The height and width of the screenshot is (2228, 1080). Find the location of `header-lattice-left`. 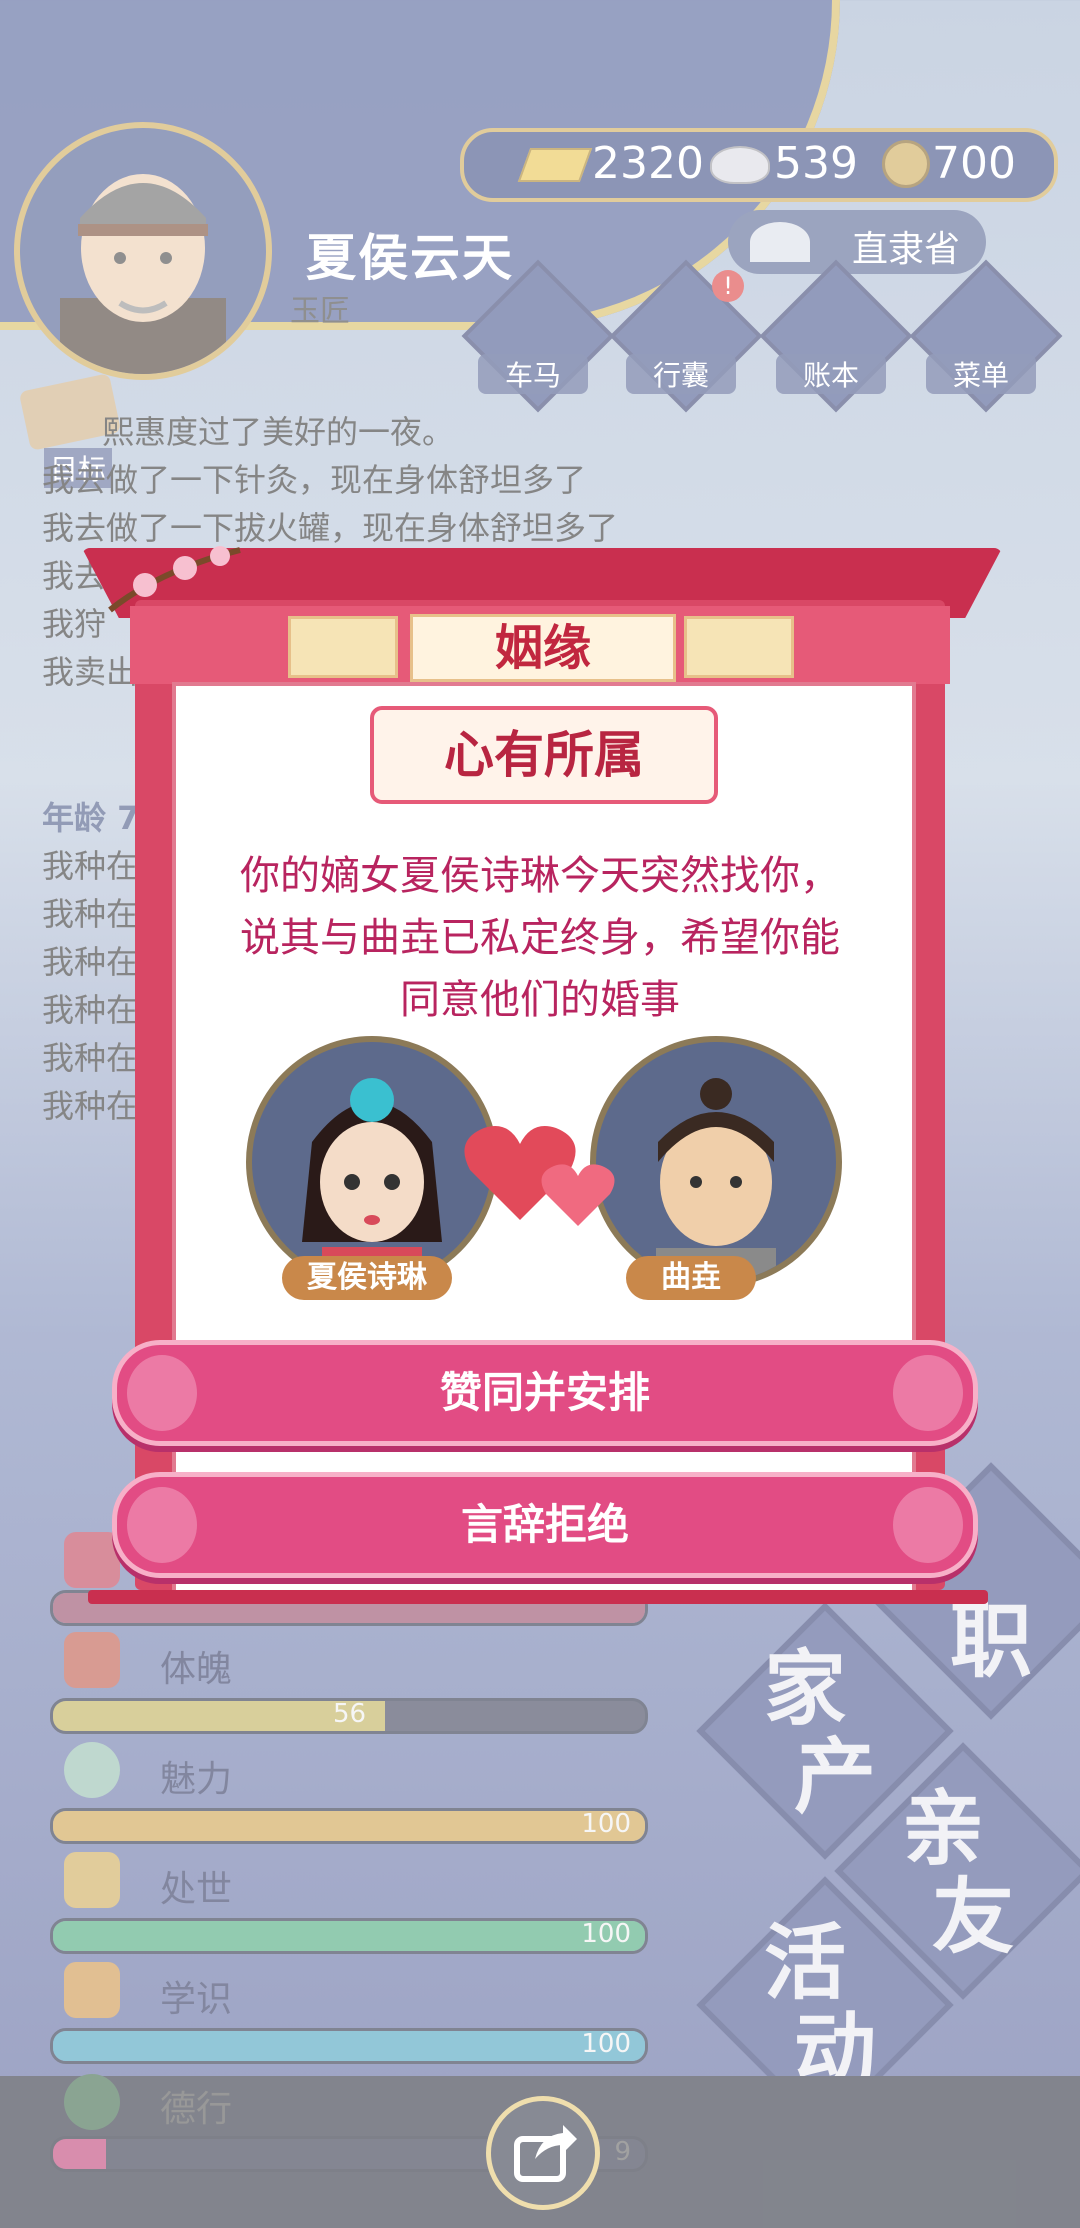

header-lattice-left is located at coordinates (343, 647).